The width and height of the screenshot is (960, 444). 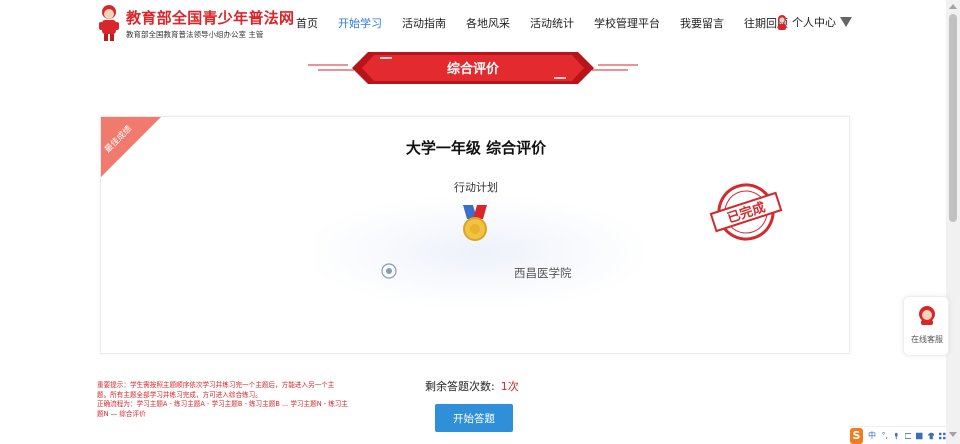 I want to click on skin-icon, so click(x=931, y=436).